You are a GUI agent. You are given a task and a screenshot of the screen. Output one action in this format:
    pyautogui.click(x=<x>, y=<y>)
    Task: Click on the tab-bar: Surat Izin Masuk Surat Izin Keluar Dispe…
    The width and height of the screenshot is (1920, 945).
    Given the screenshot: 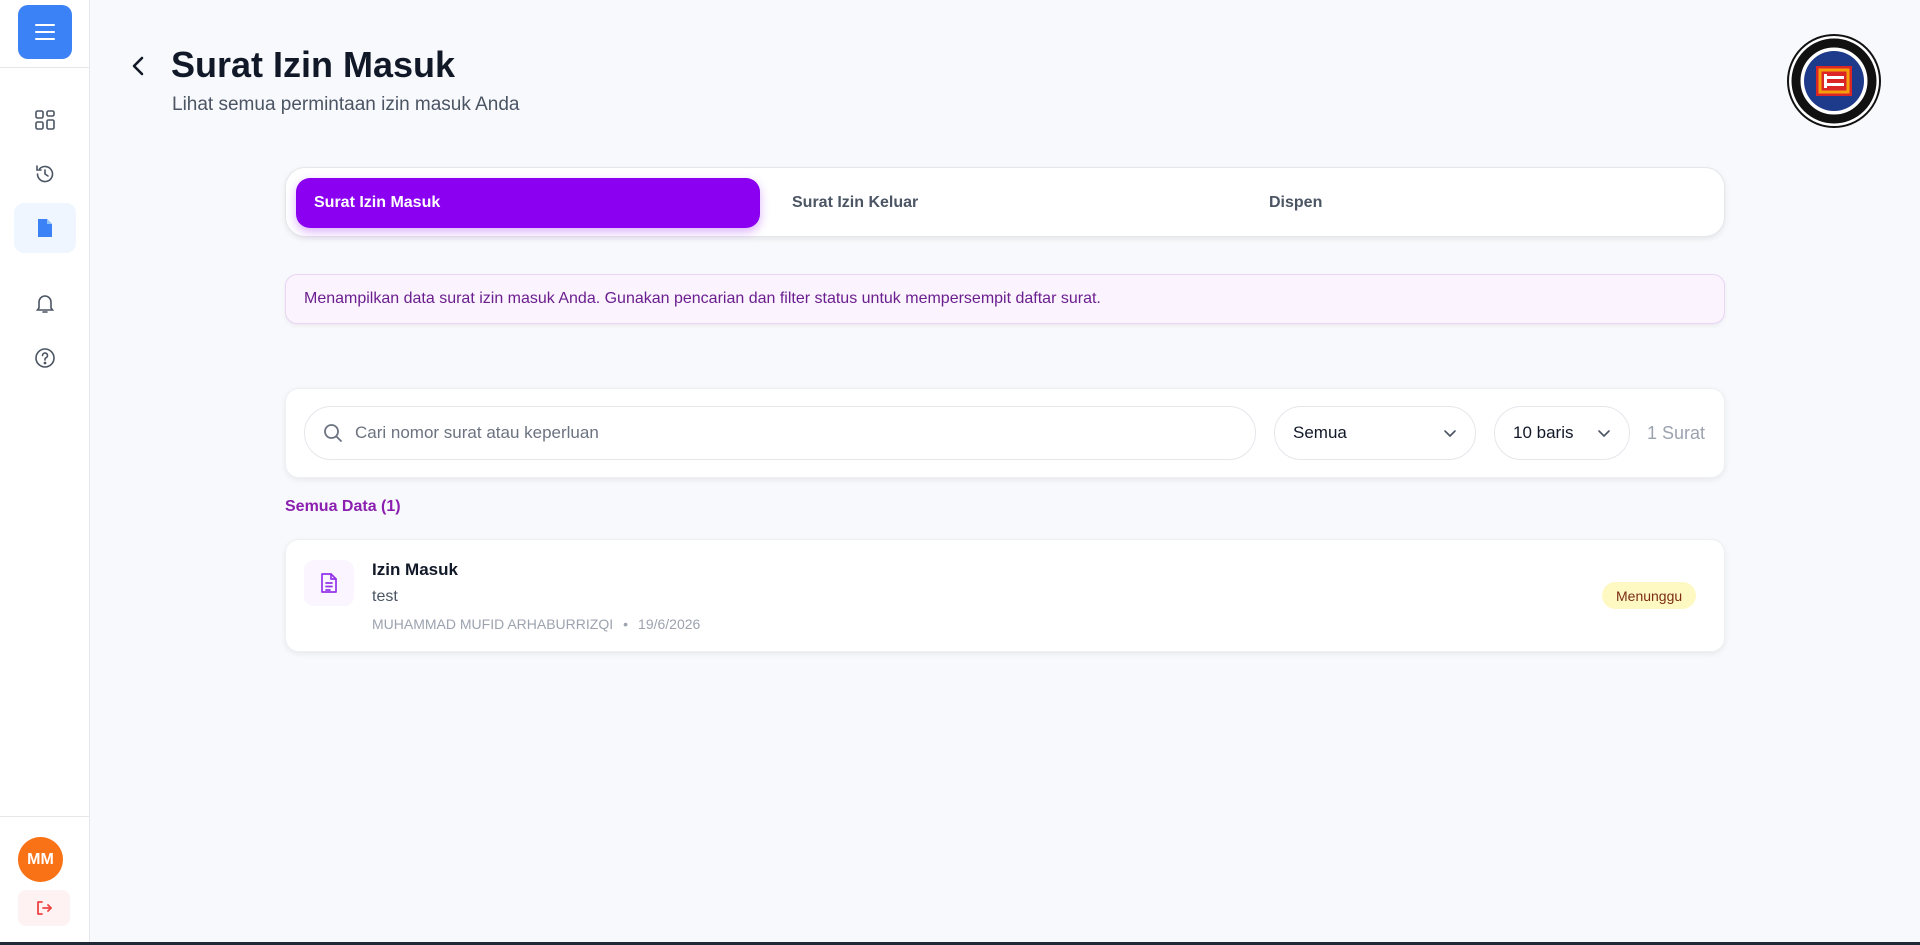 What is the action you would take?
    pyautogui.click(x=1005, y=202)
    